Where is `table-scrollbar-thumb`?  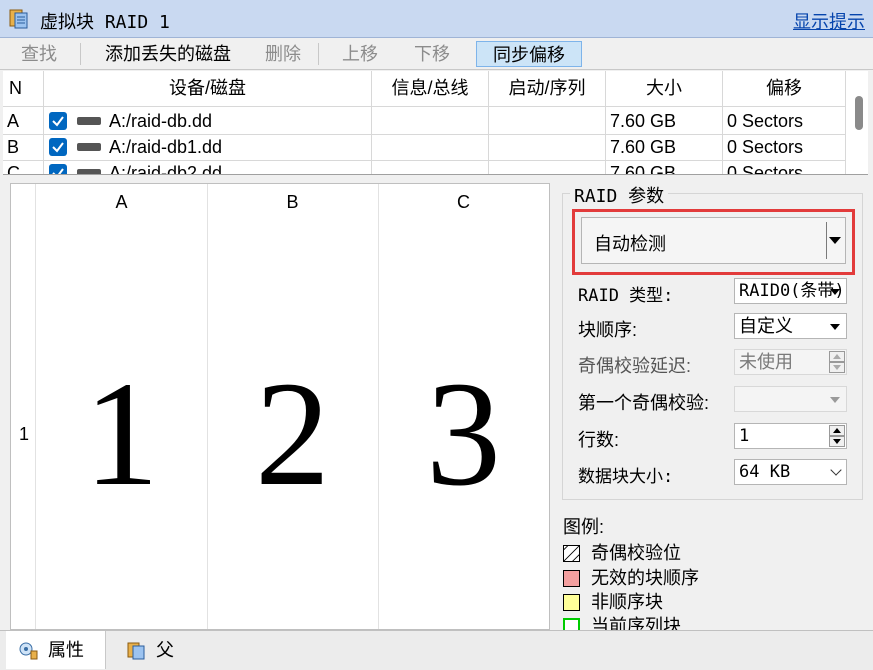
table-scrollbar-thumb is located at coordinates (859, 113).